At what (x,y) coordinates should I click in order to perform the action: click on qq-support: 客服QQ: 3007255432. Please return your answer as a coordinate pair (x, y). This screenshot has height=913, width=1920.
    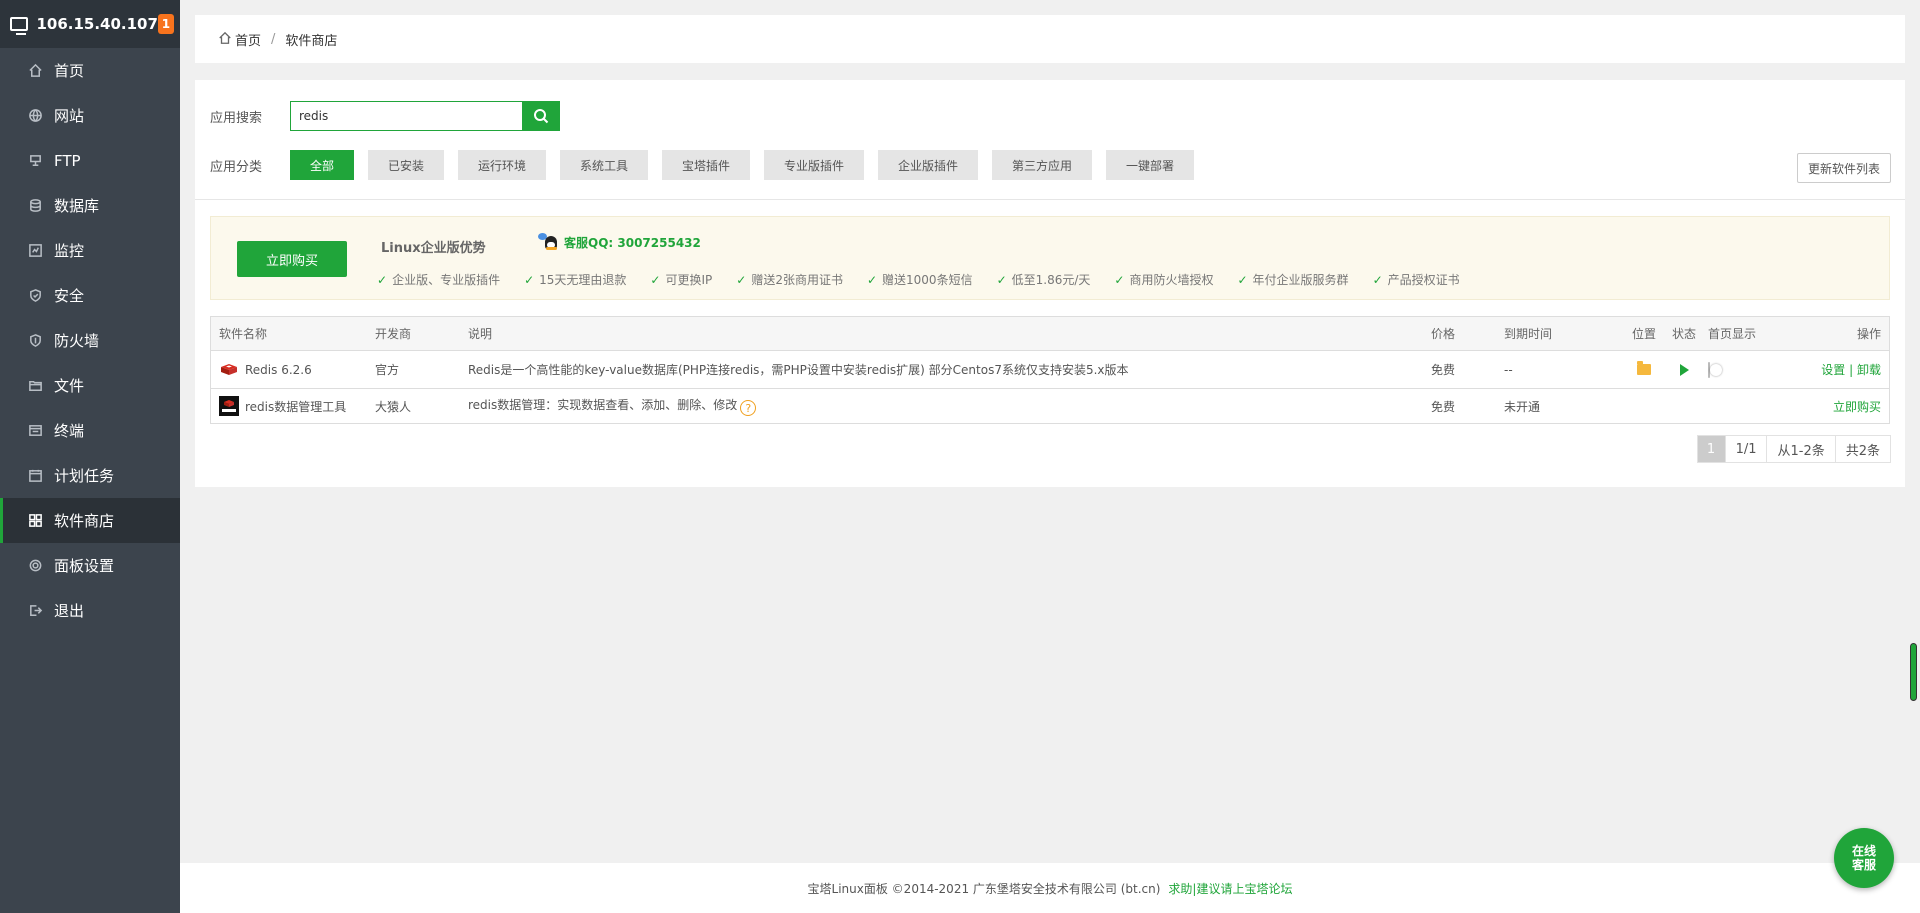
    Looking at the image, I should click on (619, 242).